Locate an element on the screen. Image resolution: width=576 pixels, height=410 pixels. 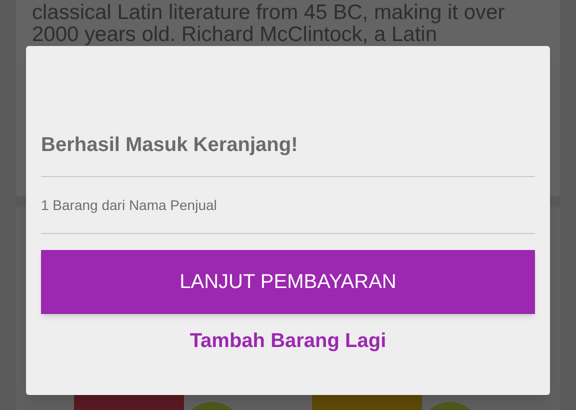
dialog-title: Berhasil Masuk Keranjang! is located at coordinates (288, 154).